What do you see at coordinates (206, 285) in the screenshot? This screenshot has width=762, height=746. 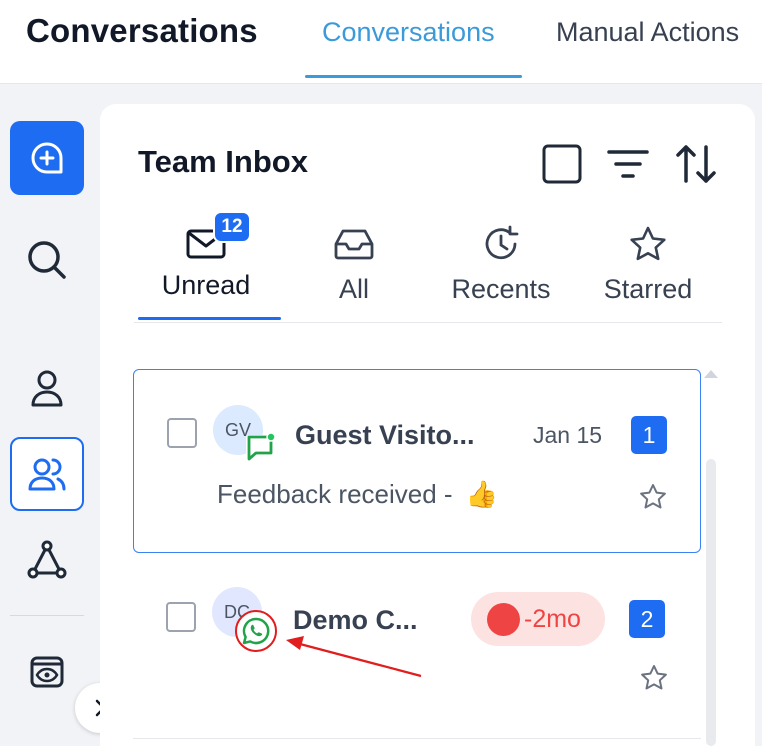 I see `tab-unread-label: Unread` at bounding box center [206, 285].